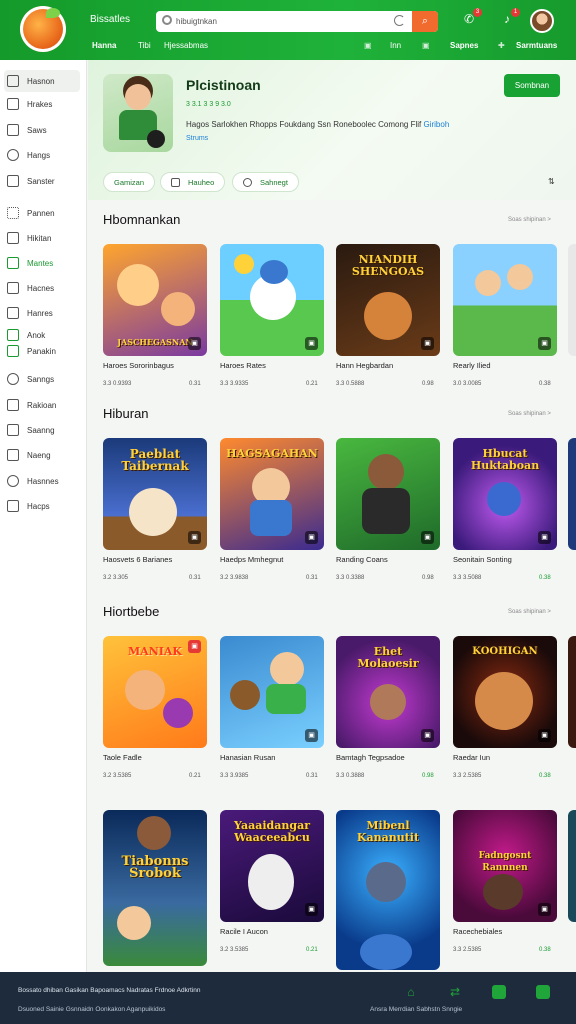 Image resolution: width=576 pixels, height=1024 pixels. I want to click on game-name: Seonitain Sonting, so click(482, 559).